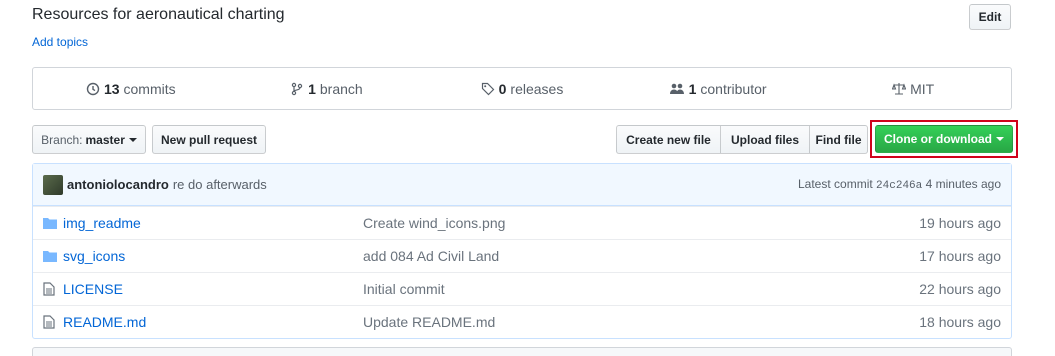 The height and width of the screenshot is (356, 1055). I want to click on file-name: README.md, so click(213, 322).